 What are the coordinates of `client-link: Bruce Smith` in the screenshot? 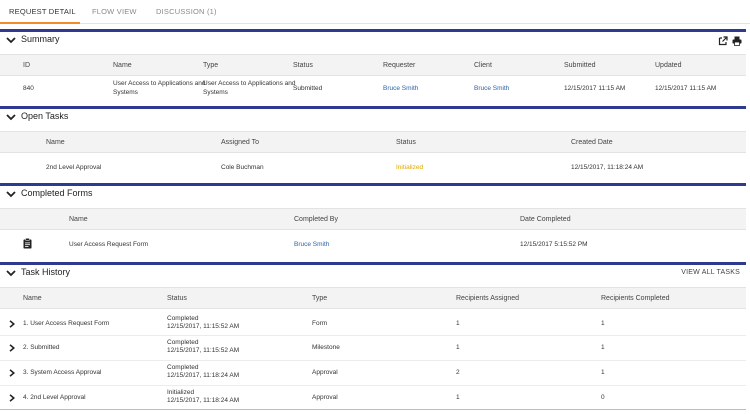 It's located at (491, 89).